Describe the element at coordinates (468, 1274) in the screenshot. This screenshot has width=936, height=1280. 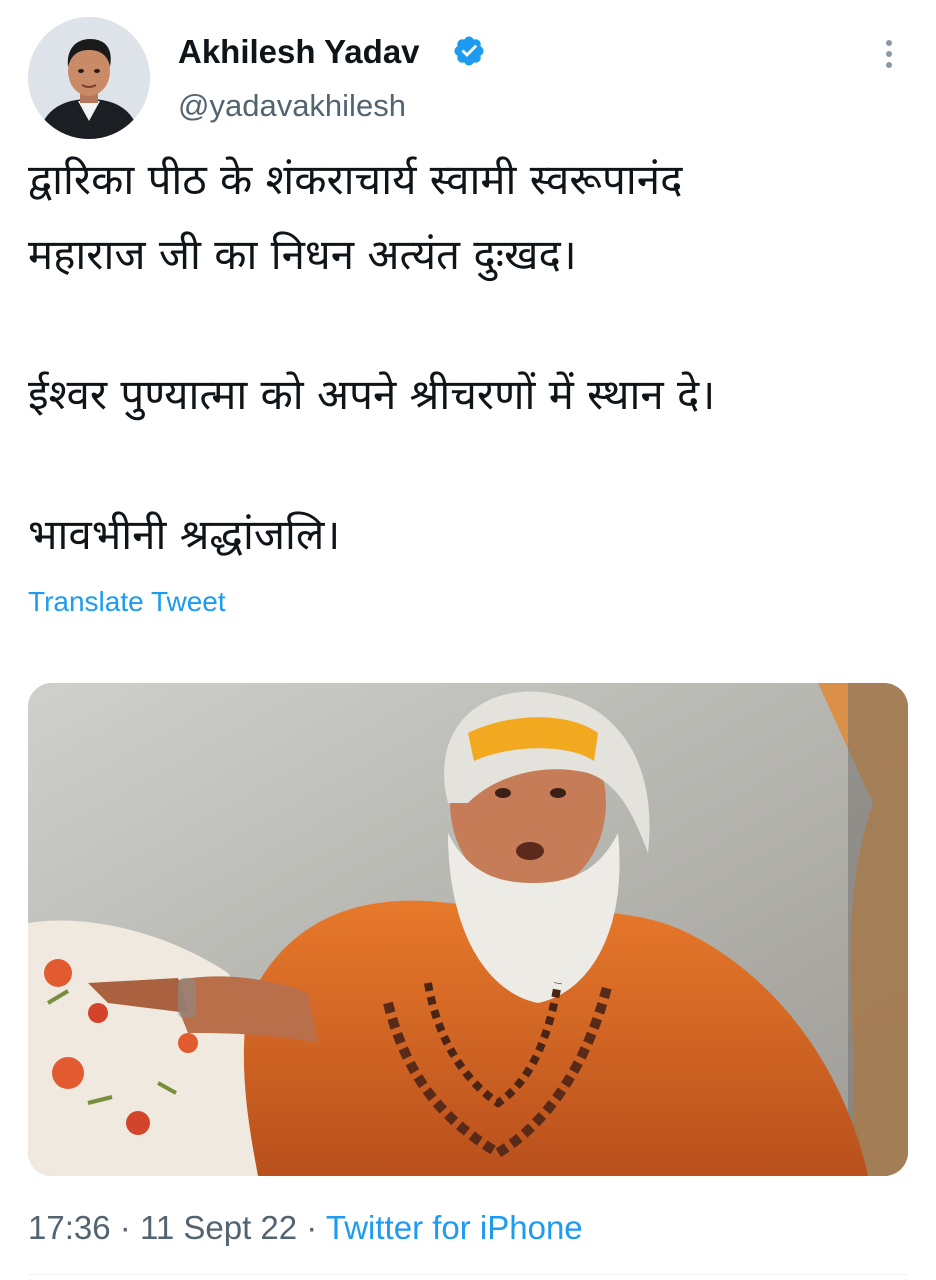
I see `divider` at that location.